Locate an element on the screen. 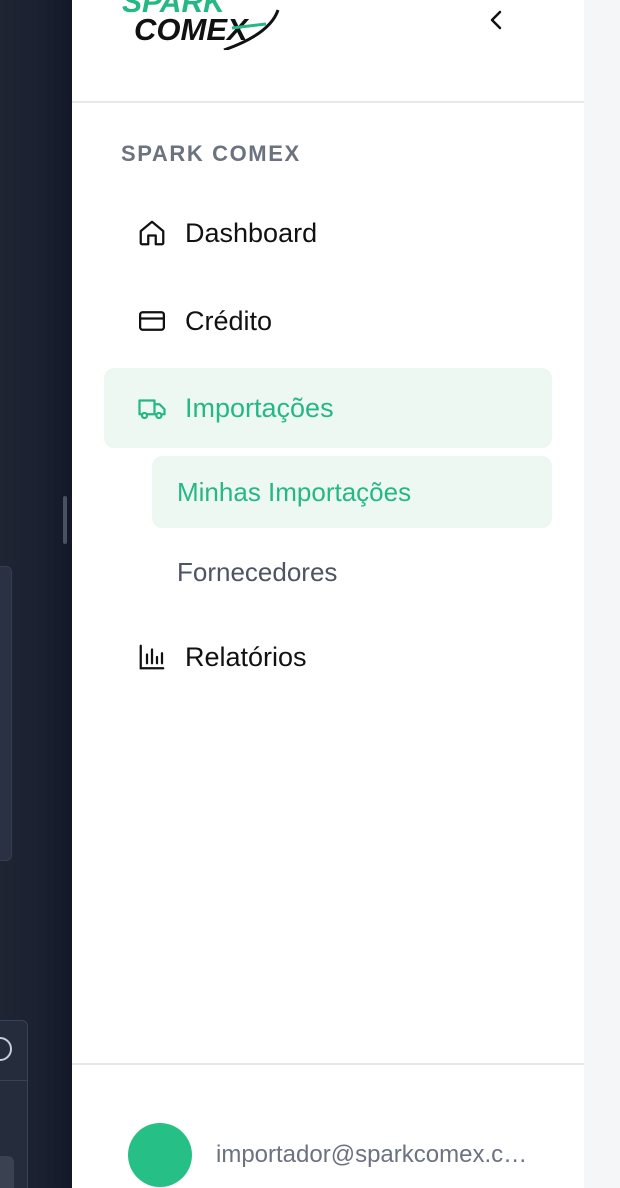 This screenshot has width=620, height=1188. user-email: importador@sparkcomex.com.br is located at coordinates (376, 1155).